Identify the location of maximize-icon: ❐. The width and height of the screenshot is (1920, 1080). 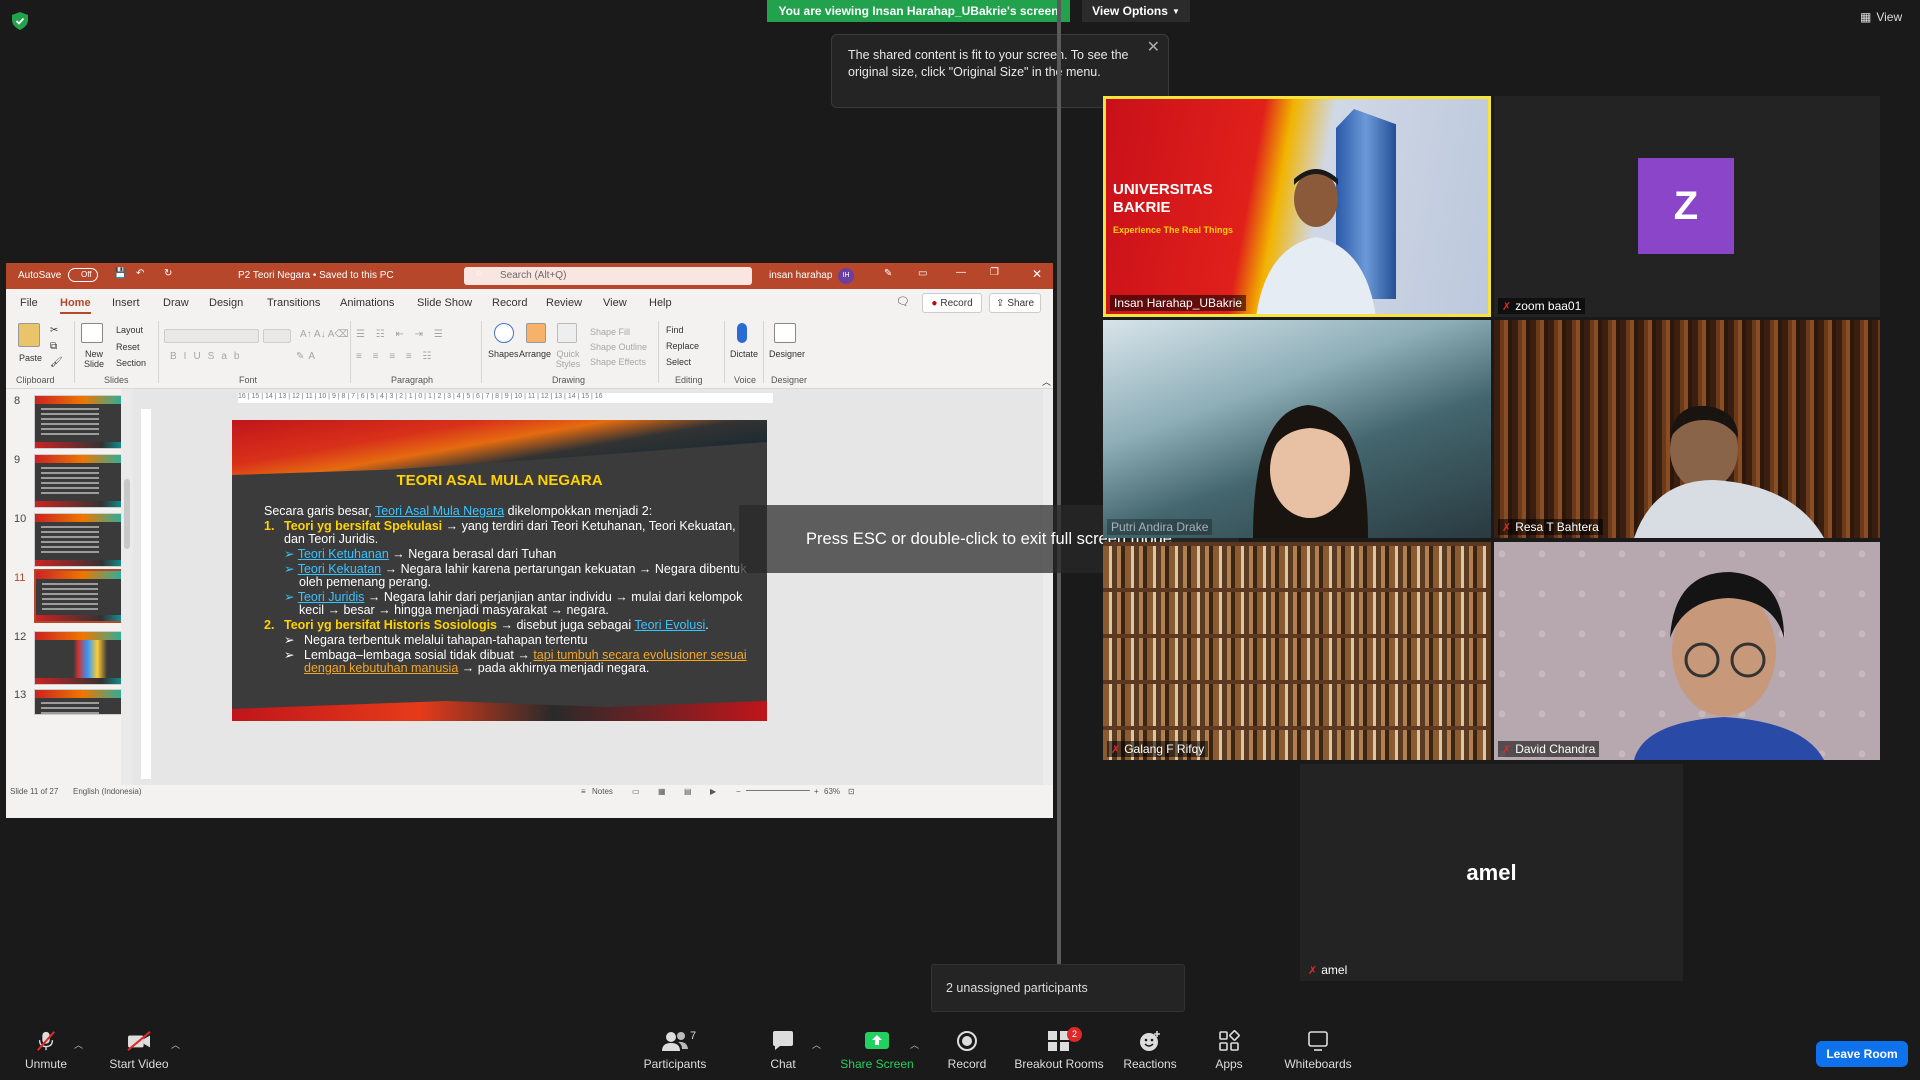
(994, 272).